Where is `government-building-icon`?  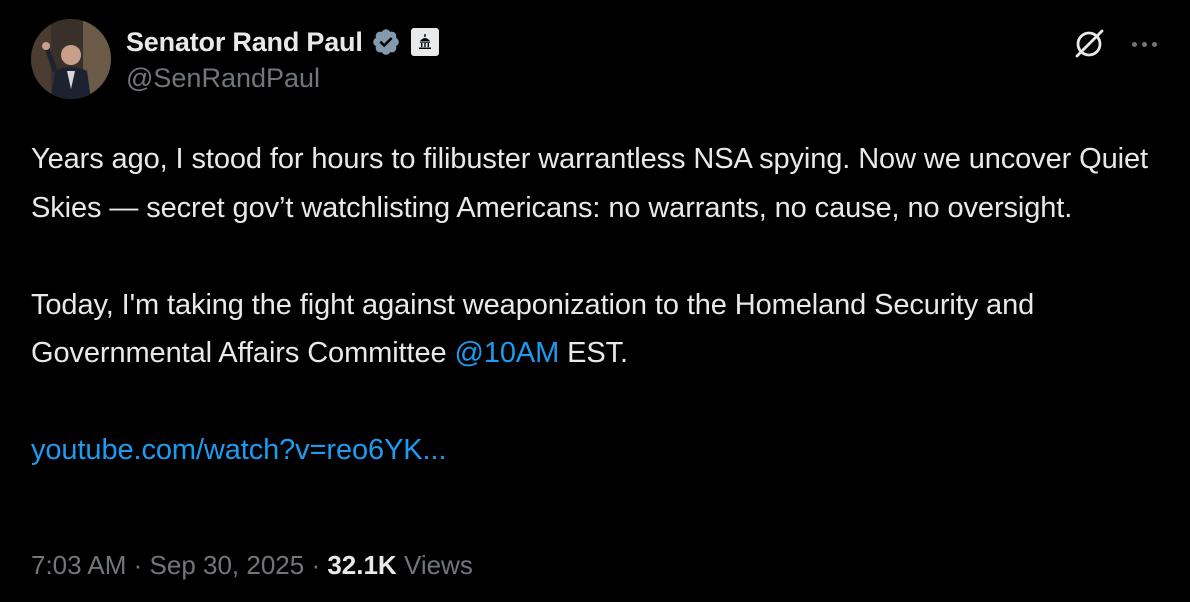
government-building-icon is located at coordinates (424, 42).